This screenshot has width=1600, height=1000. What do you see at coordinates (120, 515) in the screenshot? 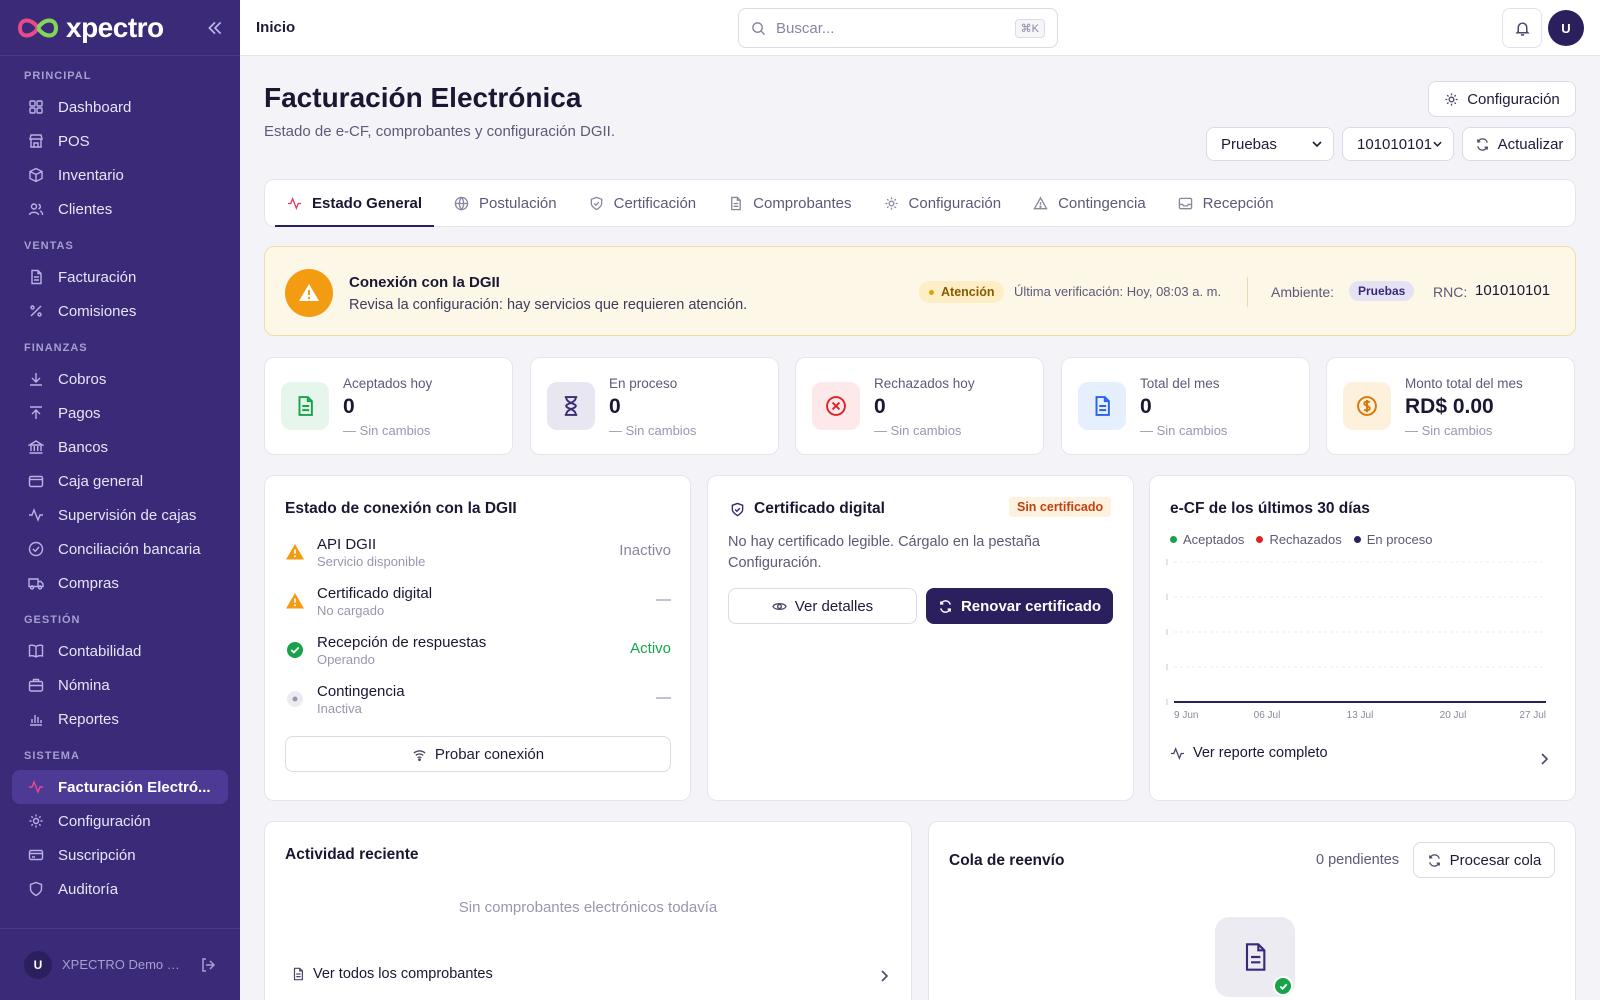
I see `sidebar-item-supervision-de-cajas: Supervisión de cajas` at bounding box center [120, 515].